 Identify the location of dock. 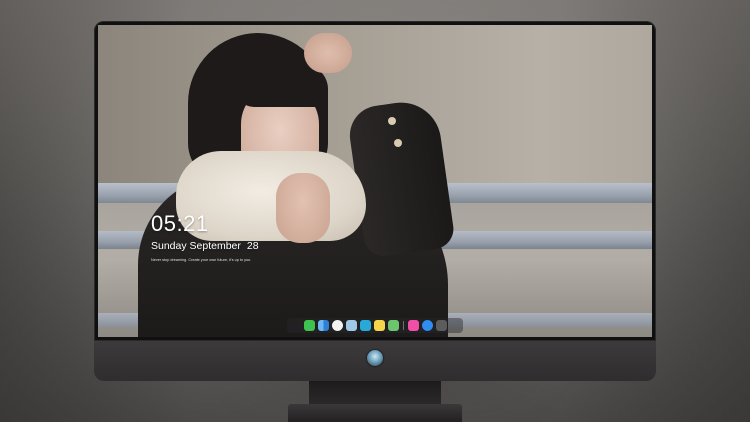
(375, 325).